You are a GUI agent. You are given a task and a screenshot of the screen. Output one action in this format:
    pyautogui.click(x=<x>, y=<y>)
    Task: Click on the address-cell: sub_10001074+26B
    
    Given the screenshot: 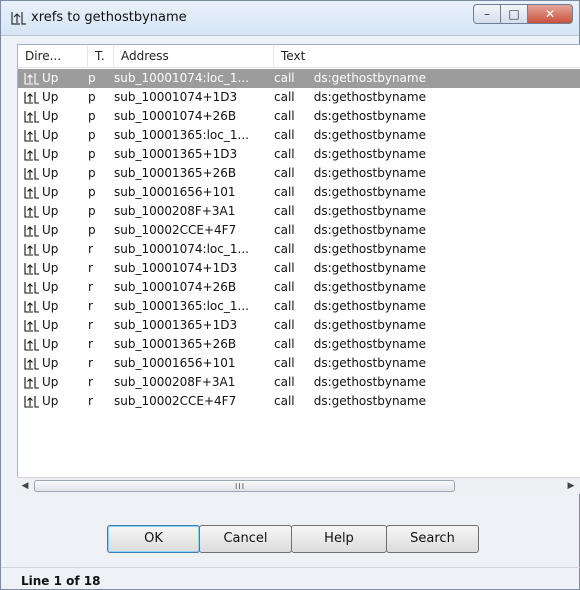 What is the action you would take?
    pyautogui.click(x=175, y=116)
    